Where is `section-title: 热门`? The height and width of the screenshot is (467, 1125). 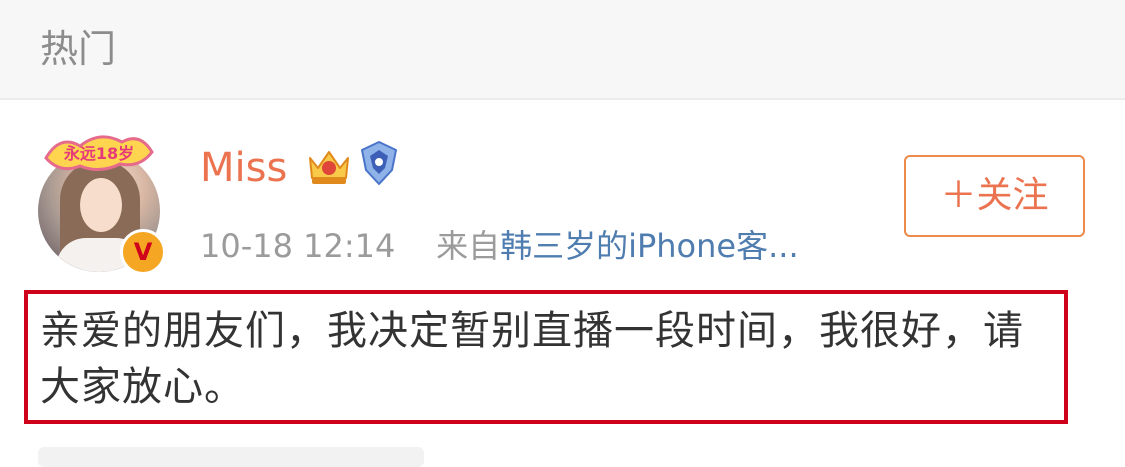 section-title: 热门 is located at coordinates (78, 49).